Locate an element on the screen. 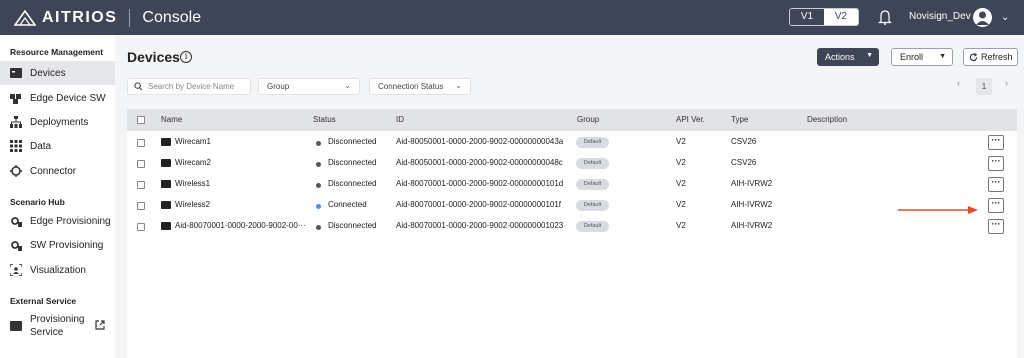  grid-icon is located at coordinates (16, 146).